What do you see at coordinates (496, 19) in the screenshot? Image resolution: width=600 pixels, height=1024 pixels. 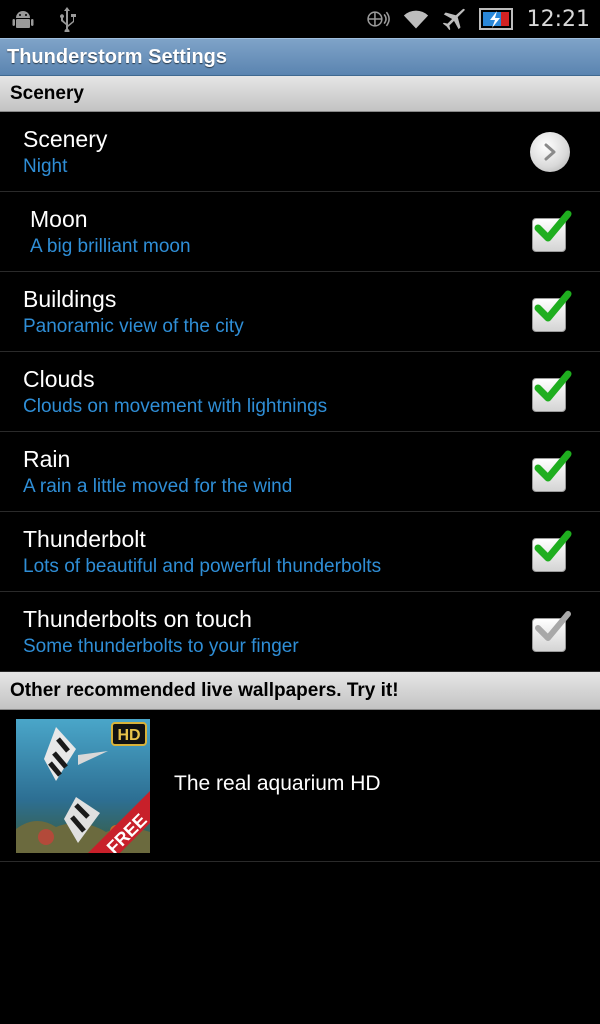 I see `battery-charging-icon` at bounding box center [496, 19].